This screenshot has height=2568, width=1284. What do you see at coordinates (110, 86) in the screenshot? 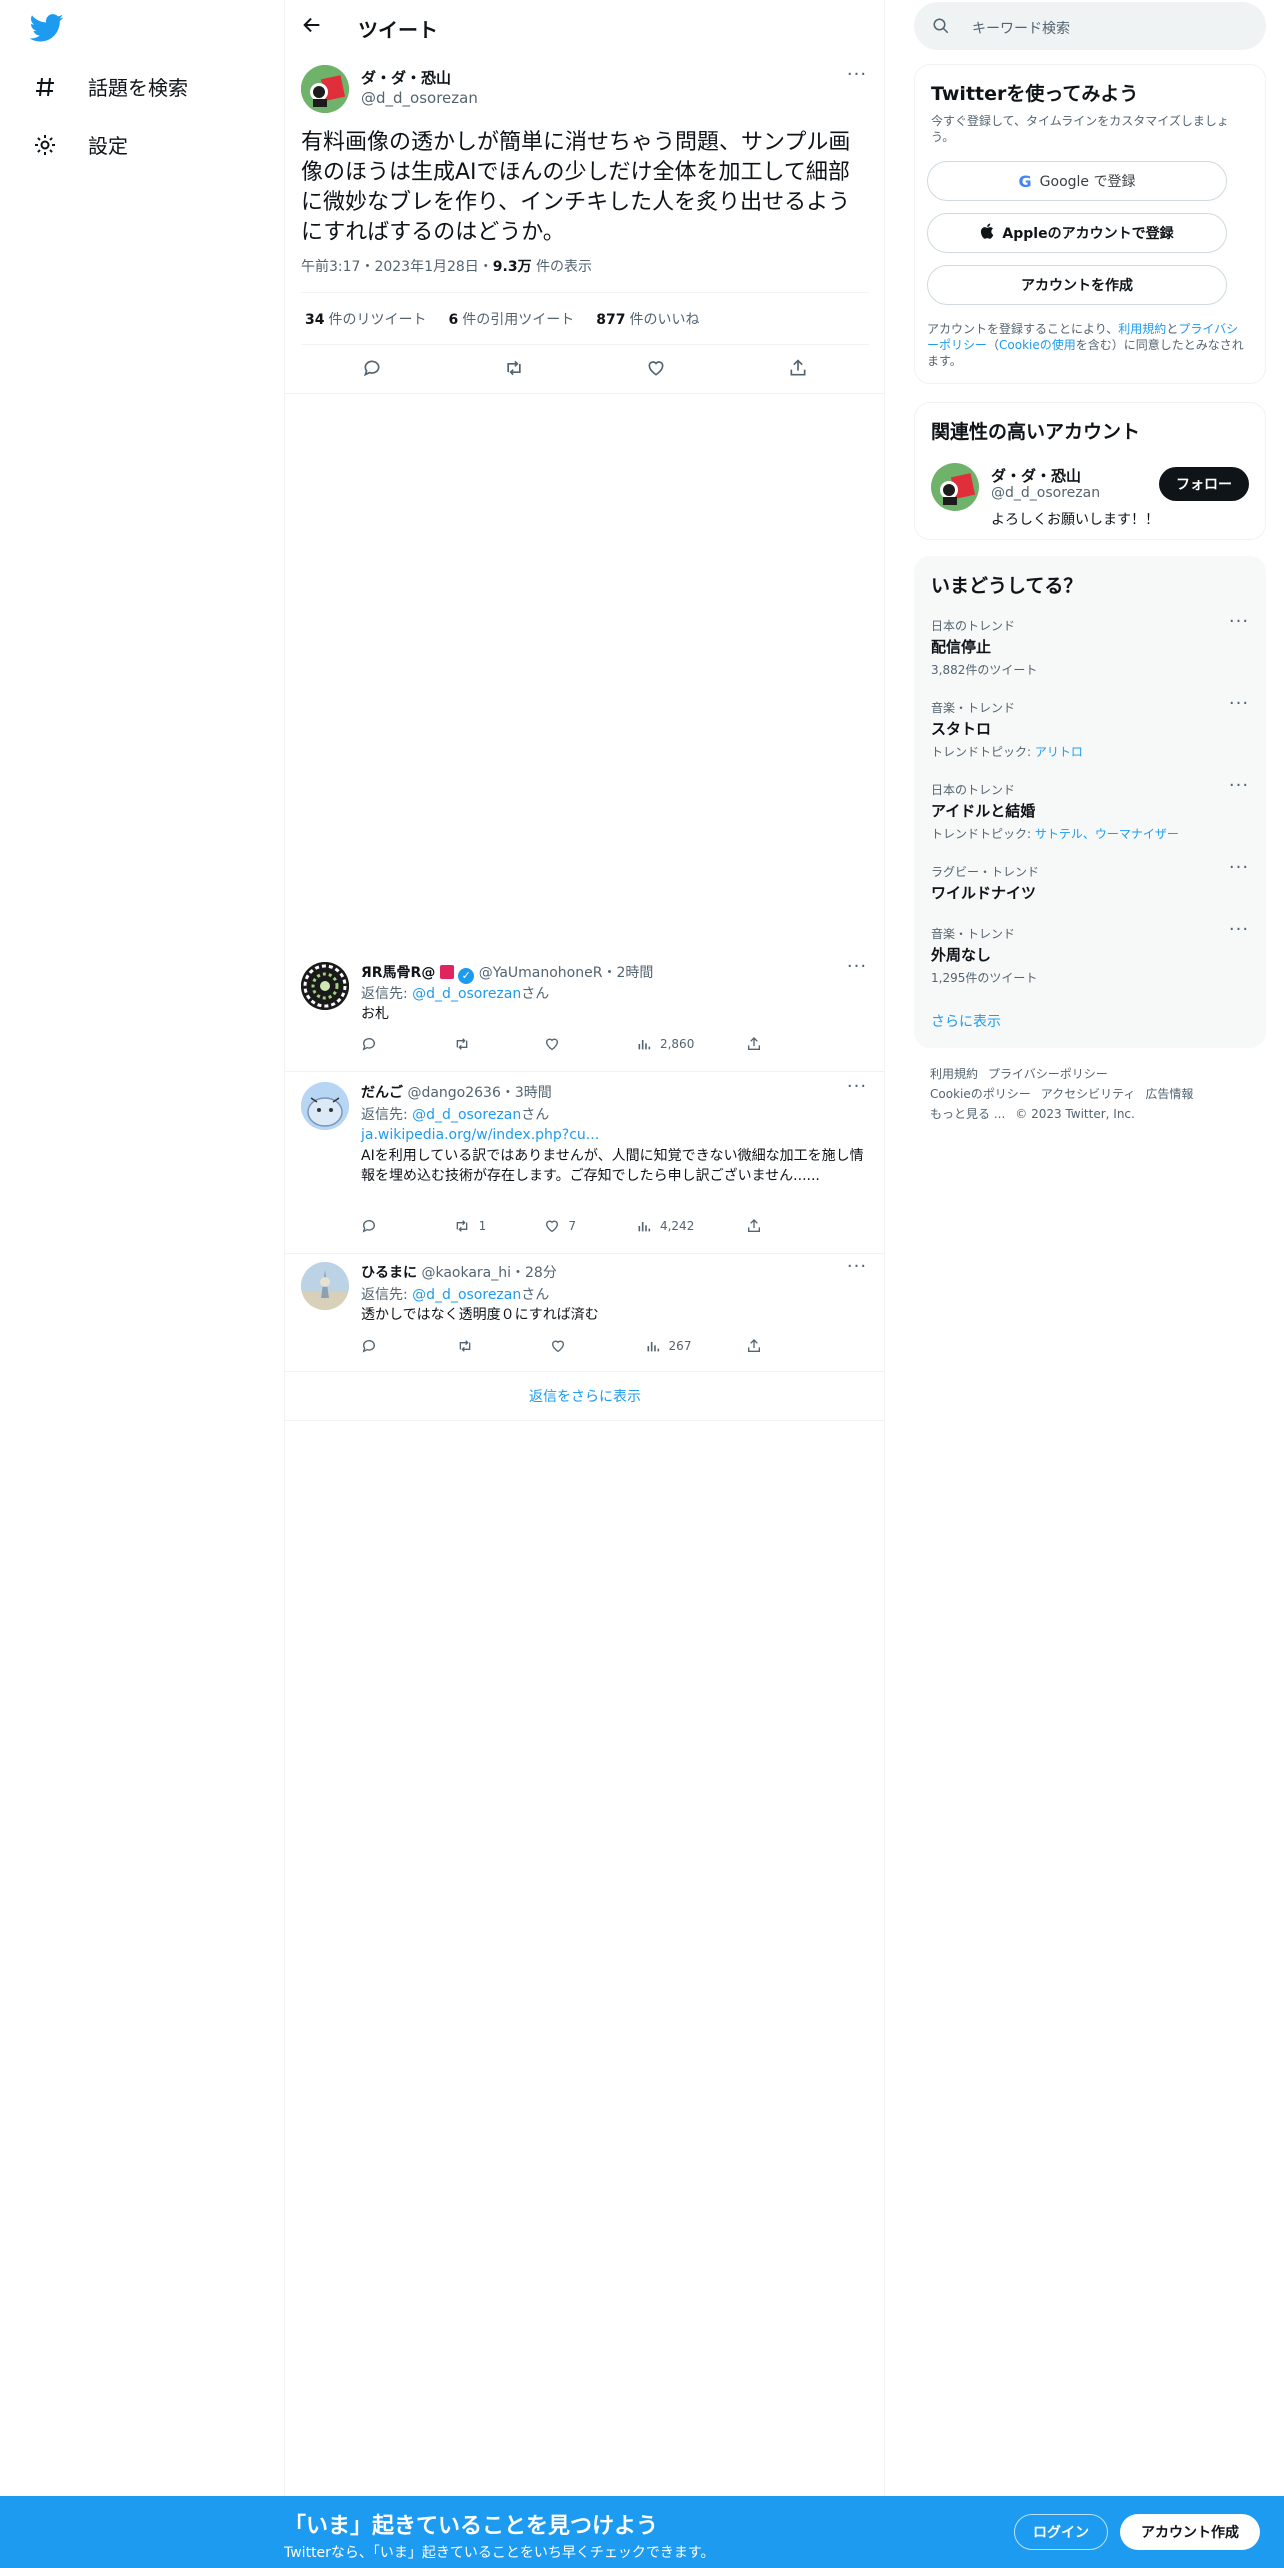
I see `nav-explore: 話題を検索` at bounding box center [110, 86].